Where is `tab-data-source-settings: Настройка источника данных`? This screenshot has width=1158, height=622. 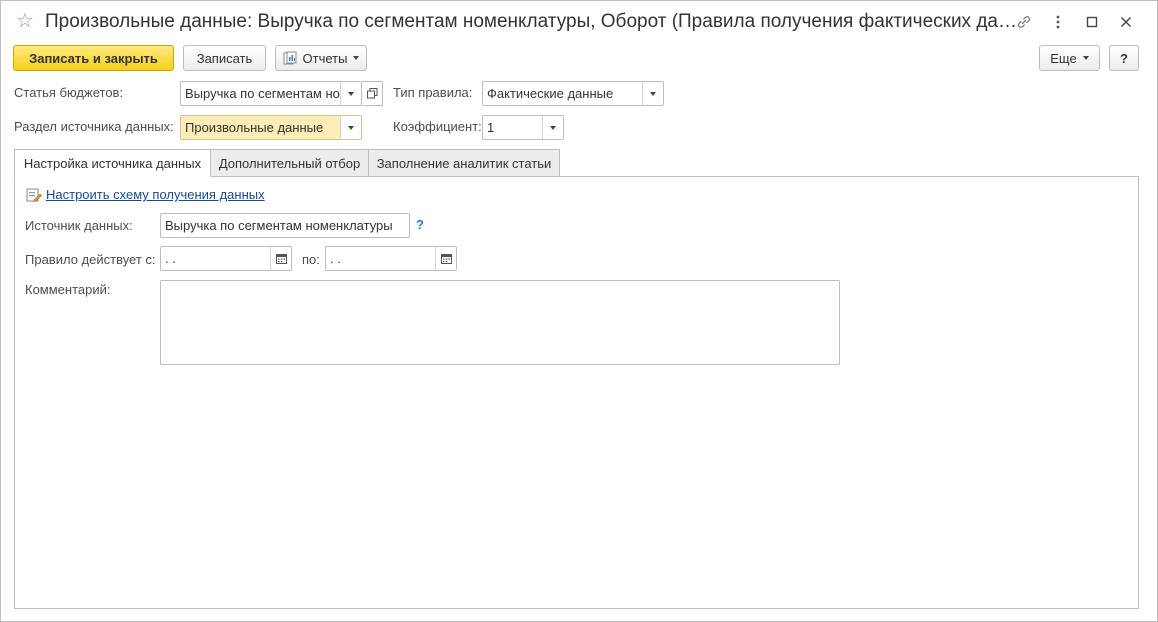
tab-data-source-settings: Настройка источника данных is located at coordinates (112, 163).